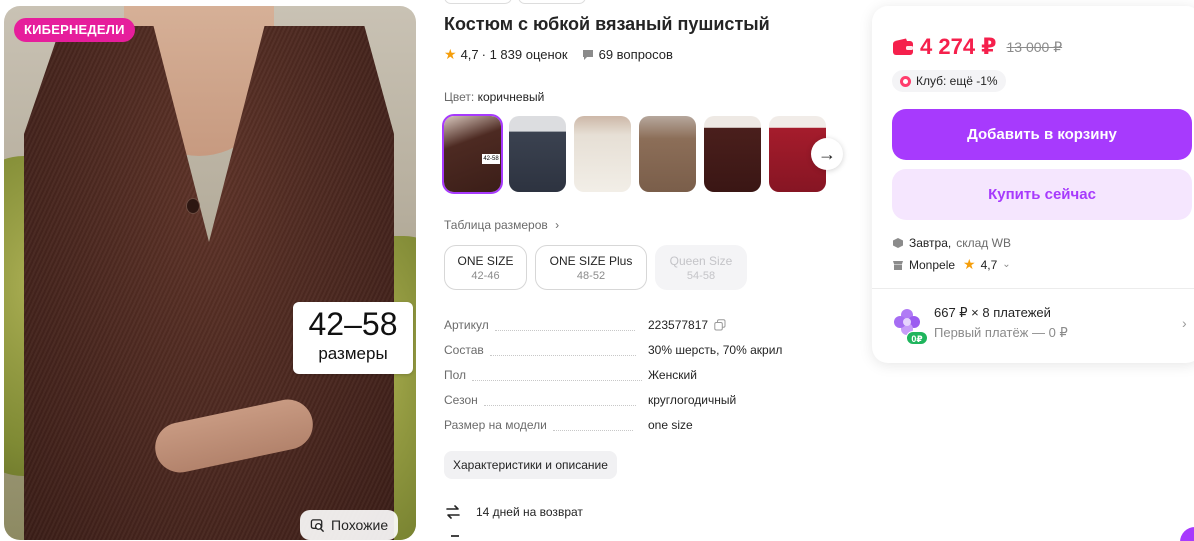 This screenshot has width=1194, height=541. What do you see at coordinates (530, 465) in the screenshot?
I see `characteristics-button: Характеристики и описание` at bounding box center [530, 465].